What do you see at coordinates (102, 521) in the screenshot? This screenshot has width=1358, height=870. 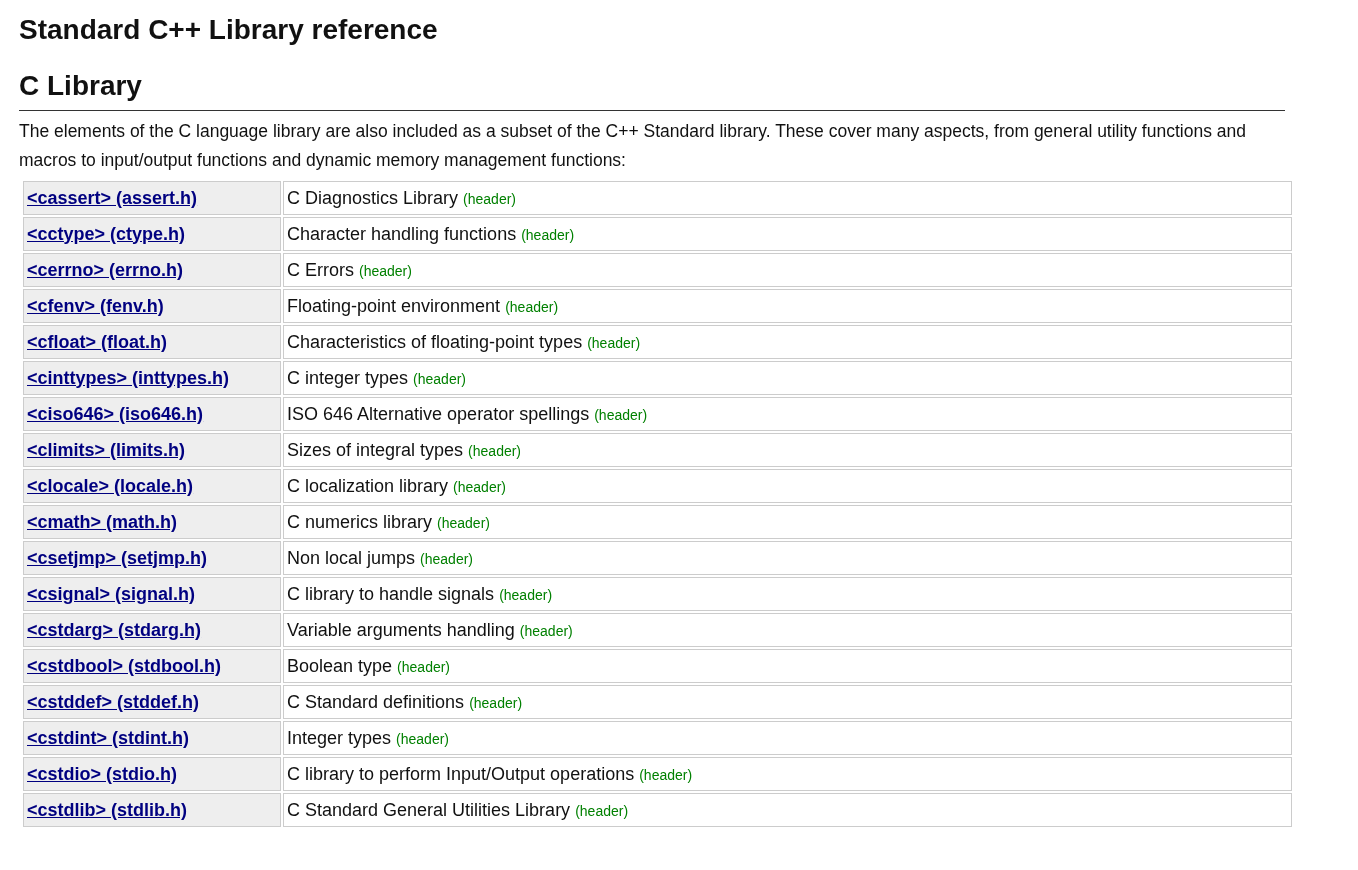 I see `header-link: <cmath> (math.h)` at bounding box center [102, 521].